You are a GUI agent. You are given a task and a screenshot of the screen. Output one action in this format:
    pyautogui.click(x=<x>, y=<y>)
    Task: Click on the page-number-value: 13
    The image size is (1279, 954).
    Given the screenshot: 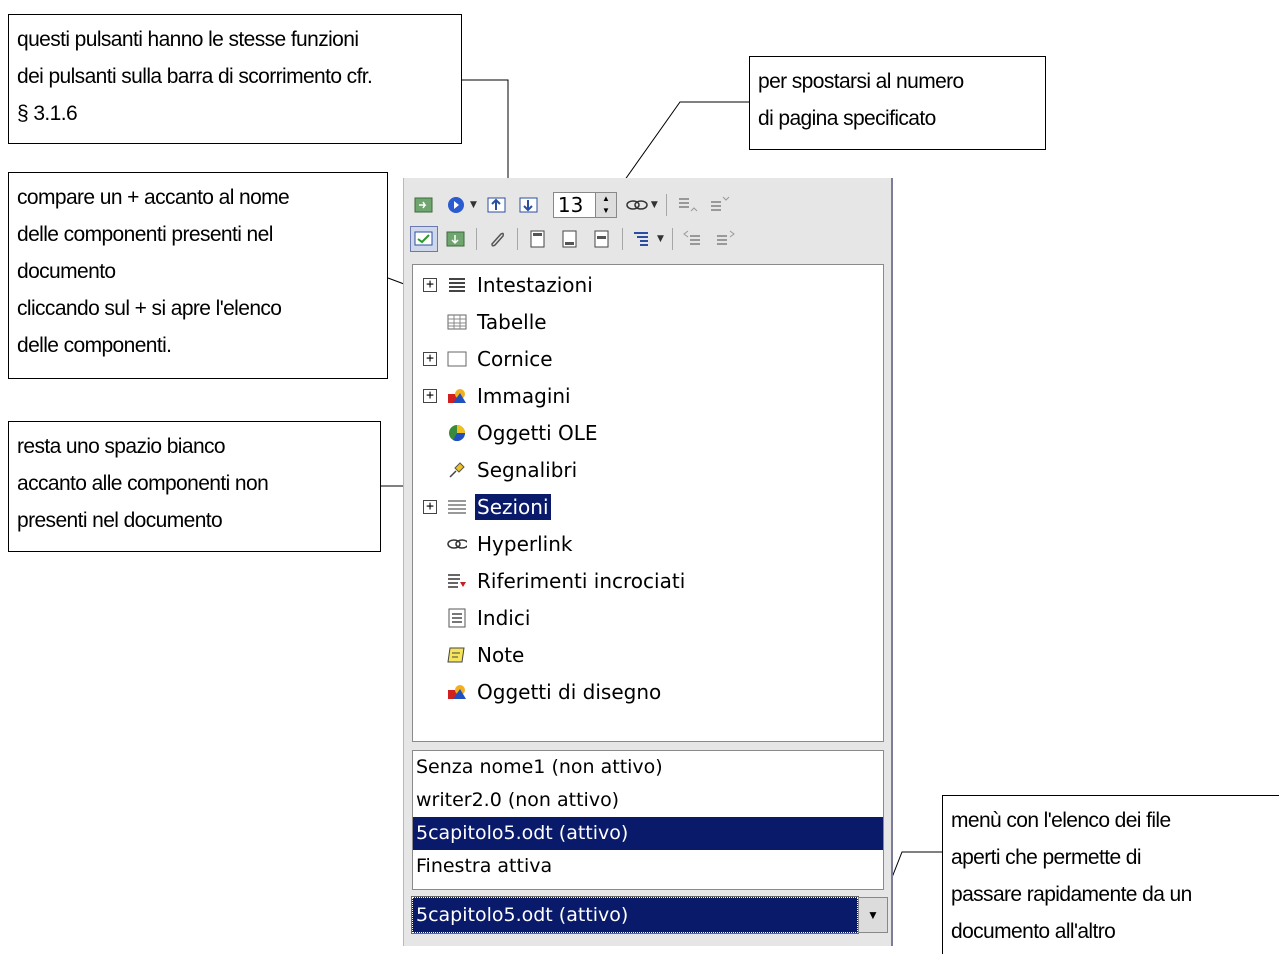 What is the action you would take?
    pyautogui.click(x=574, y=205)
    